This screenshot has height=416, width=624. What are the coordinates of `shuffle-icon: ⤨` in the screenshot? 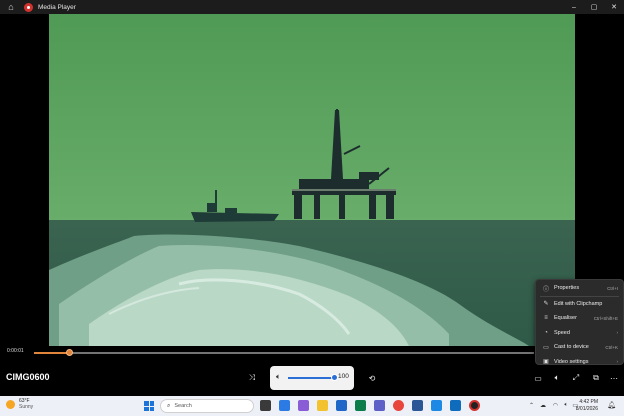 It's located at (252, 378).